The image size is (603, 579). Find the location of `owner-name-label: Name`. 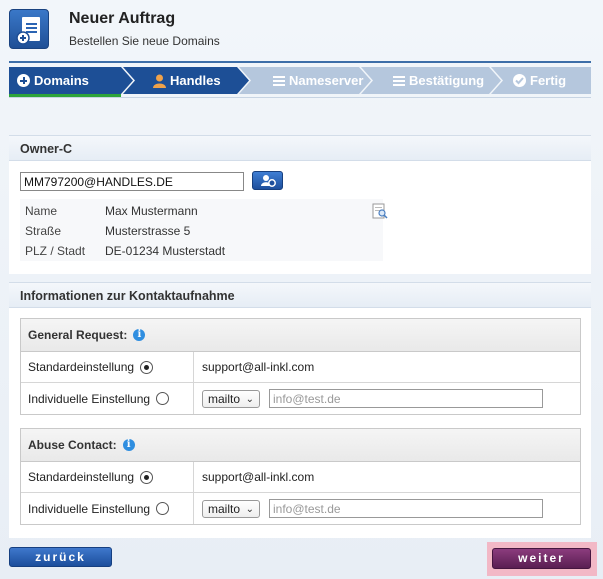

owner-name-label: Name is located at coordinates (41, 211).